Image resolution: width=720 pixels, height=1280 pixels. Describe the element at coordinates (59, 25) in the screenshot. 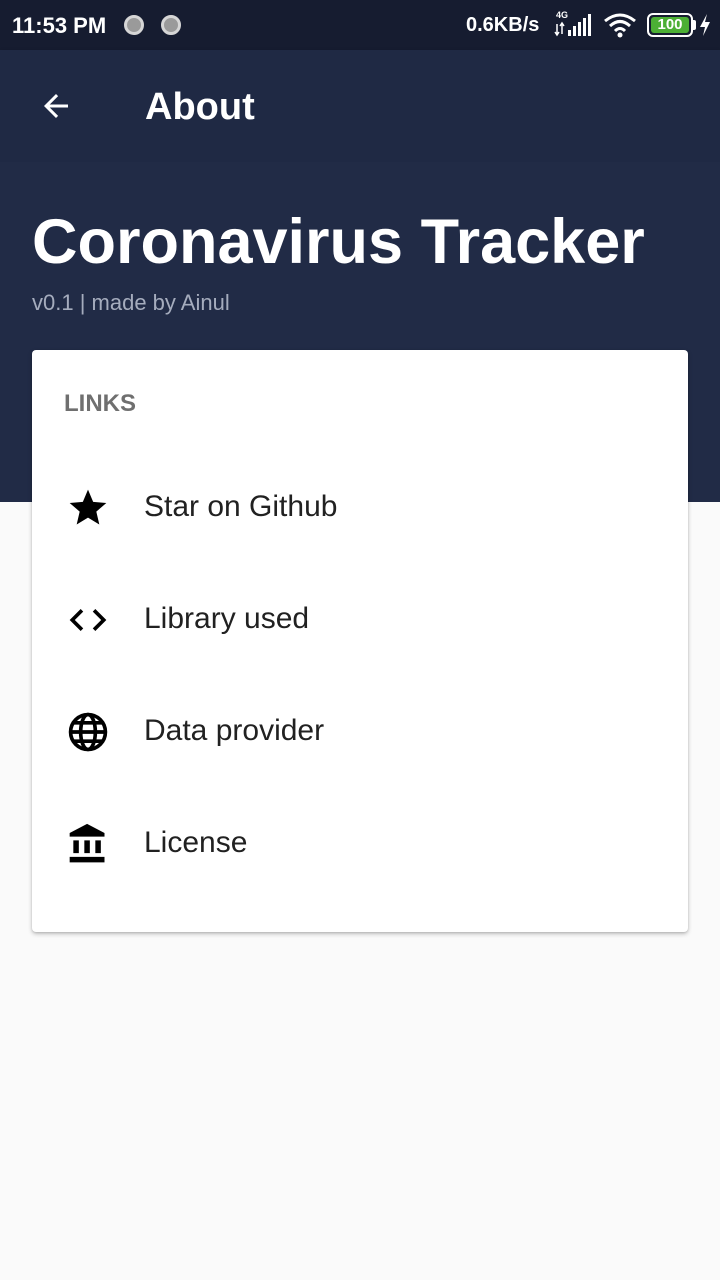

I see `status-time: 11:53 PM` at that location.